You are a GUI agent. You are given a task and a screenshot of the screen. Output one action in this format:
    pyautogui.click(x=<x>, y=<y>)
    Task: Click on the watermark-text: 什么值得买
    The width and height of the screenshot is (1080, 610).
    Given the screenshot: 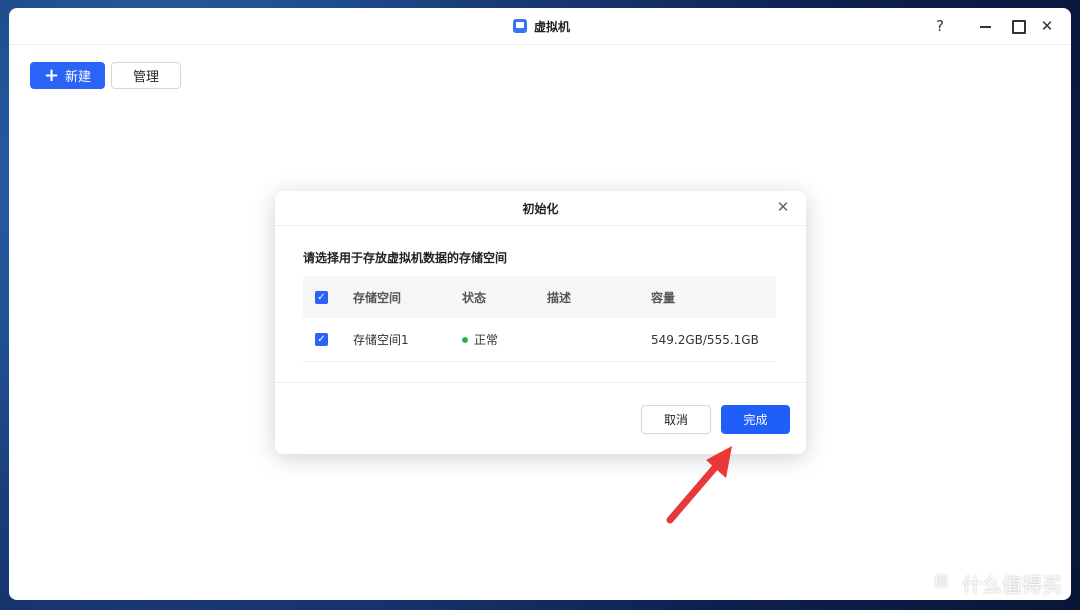 What is the action you would take?
    pyautogui.click(x=1012, y=584)
    